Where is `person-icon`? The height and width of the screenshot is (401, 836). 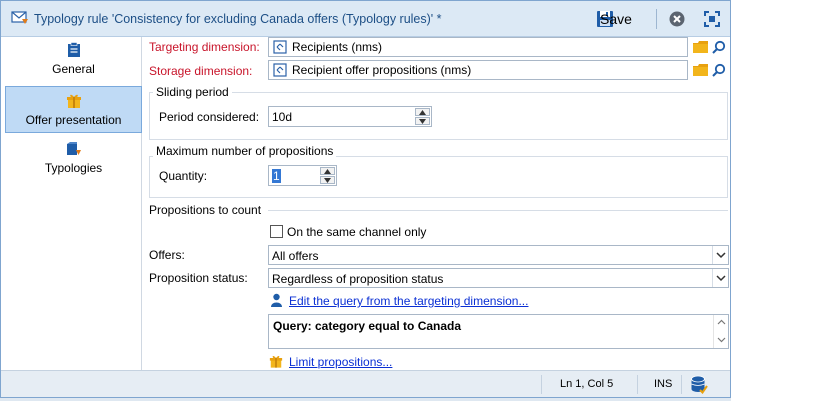 person-icon is located at coordinates (276, 300).